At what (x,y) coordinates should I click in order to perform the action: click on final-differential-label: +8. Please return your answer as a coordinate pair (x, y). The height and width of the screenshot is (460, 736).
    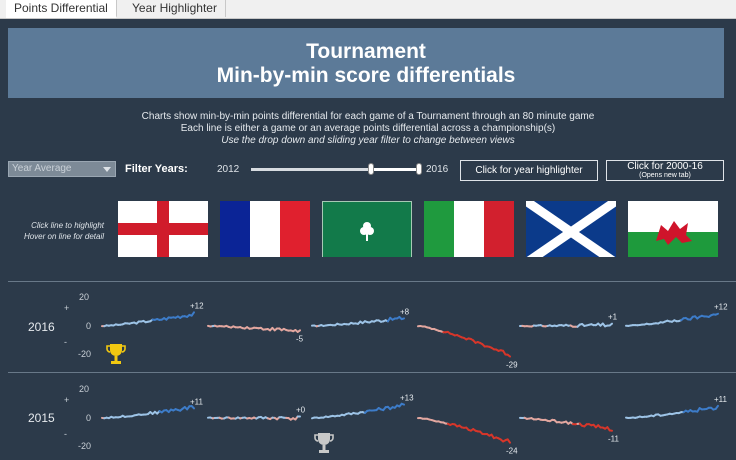
    Looking at the image, I should click on (405, 311).